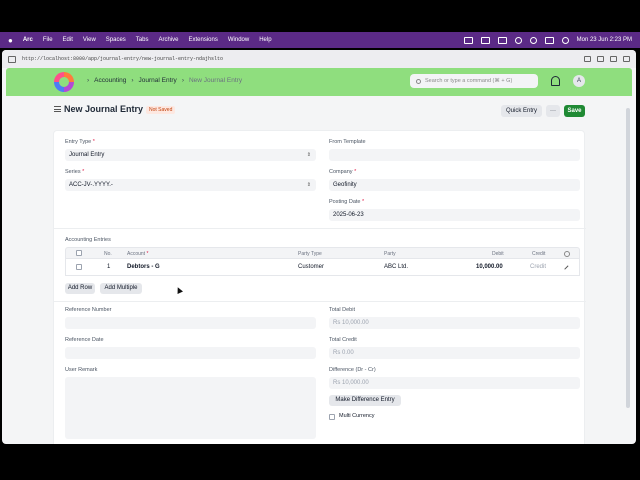 The height and width of the screenshot is (480, 640). I want to click on posting-date-label: Posting Date *, so click(347, 202).